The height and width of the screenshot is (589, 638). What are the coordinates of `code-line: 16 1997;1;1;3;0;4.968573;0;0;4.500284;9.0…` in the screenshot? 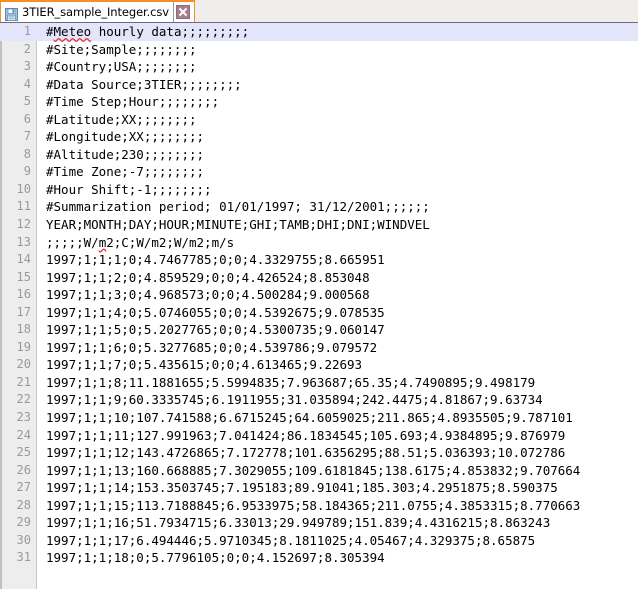 It's located at (319, 295).